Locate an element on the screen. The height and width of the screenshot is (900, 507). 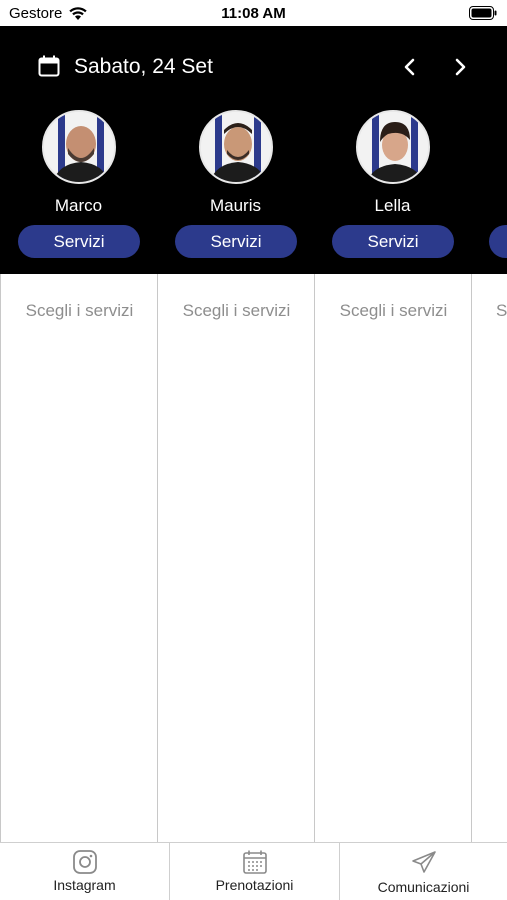
staff-column-partial is located at coordinates (489, 188).